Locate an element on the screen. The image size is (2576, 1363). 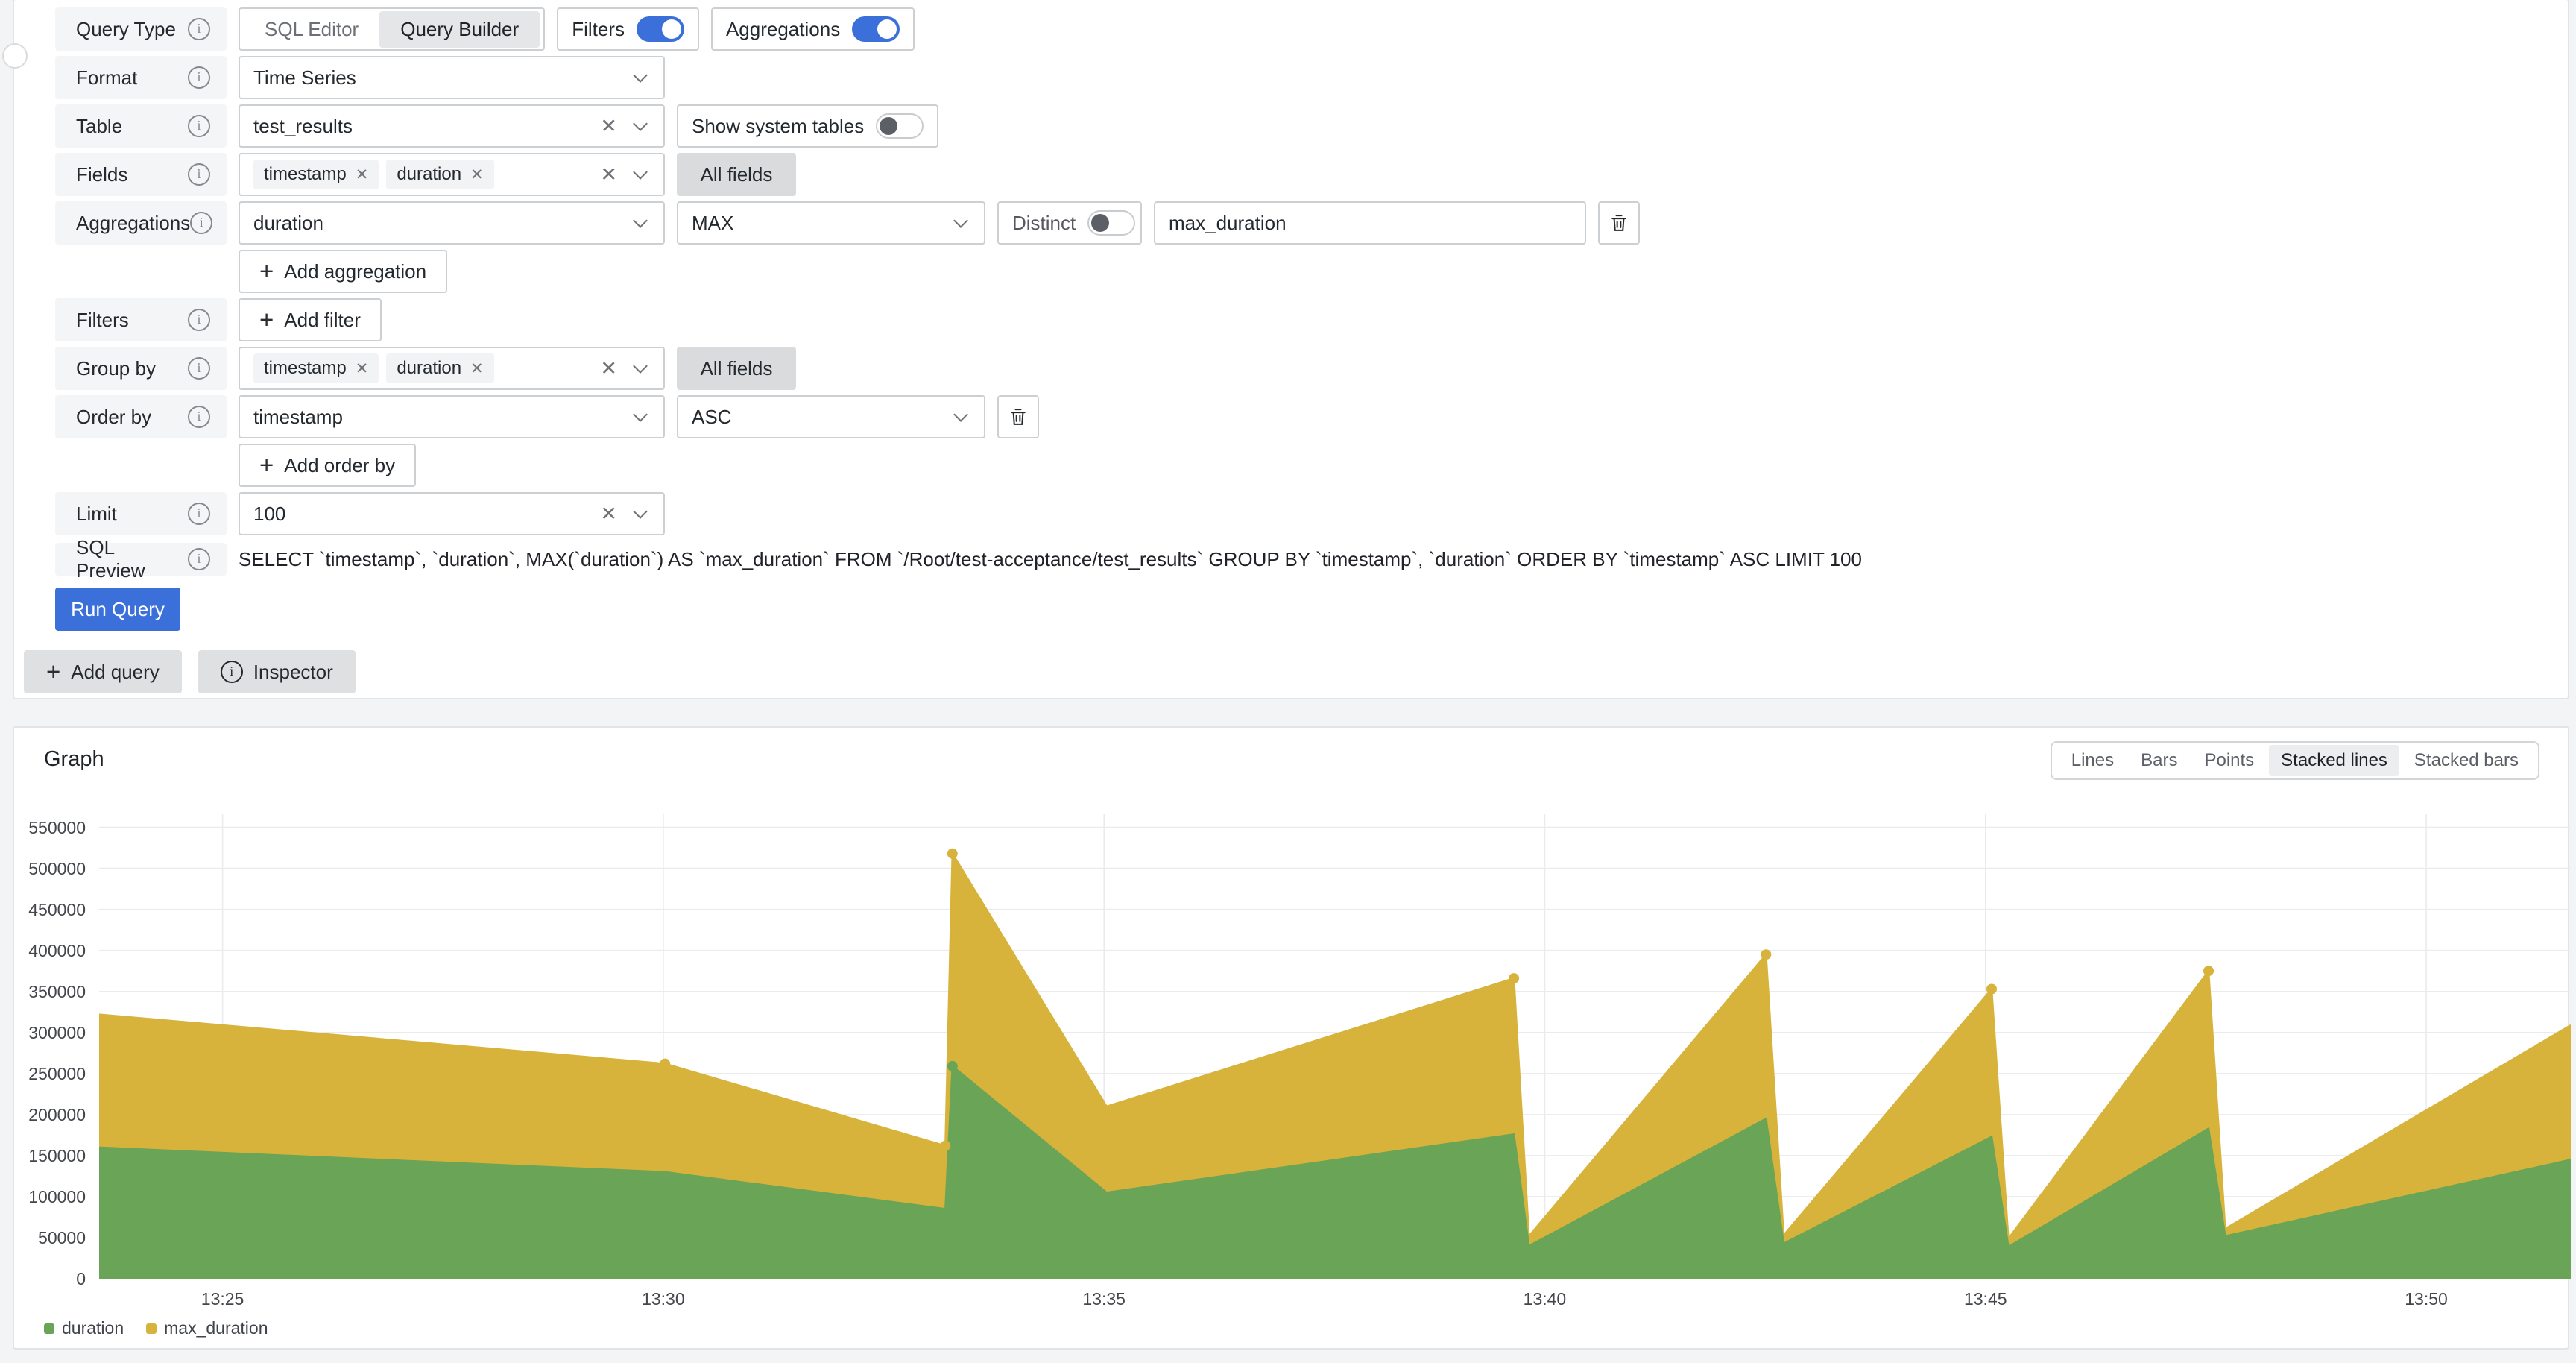
group-by-label-cell: Group by i is located at coordinates (141, 368).